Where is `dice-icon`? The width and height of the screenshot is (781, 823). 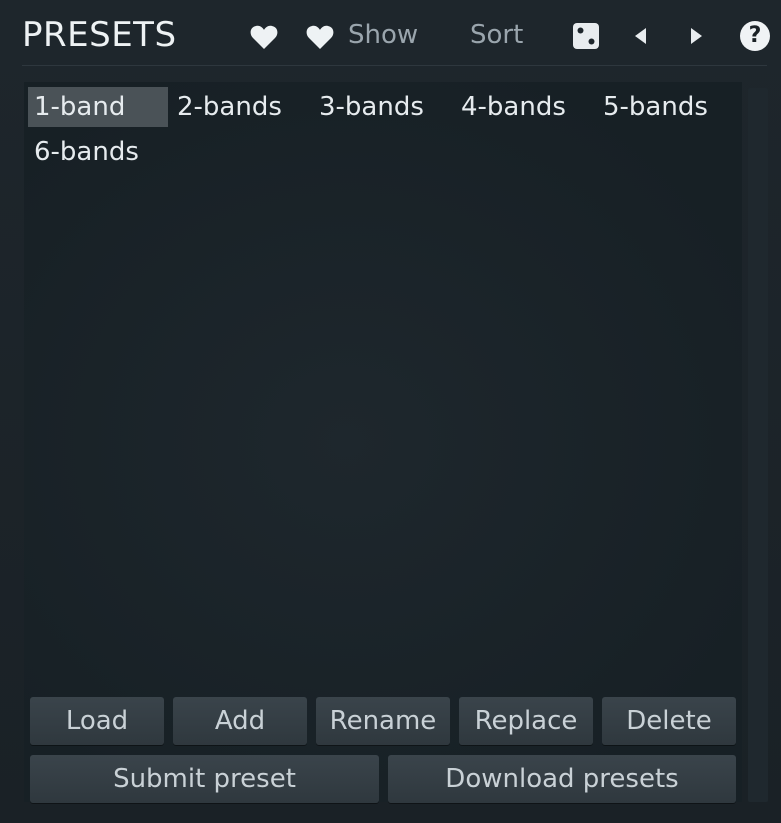 dice-icon is located at coordinates (586, 36).